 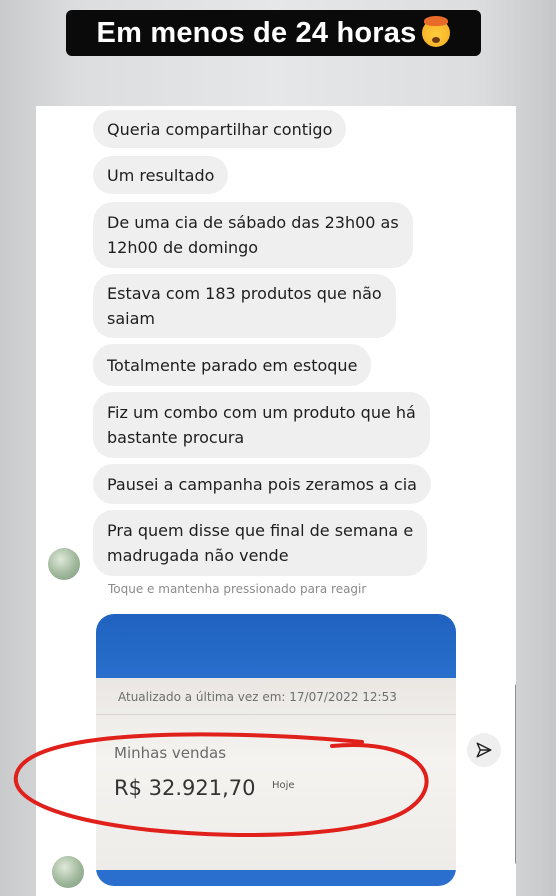 I want to click on send-button, so click(x=484, y=750).